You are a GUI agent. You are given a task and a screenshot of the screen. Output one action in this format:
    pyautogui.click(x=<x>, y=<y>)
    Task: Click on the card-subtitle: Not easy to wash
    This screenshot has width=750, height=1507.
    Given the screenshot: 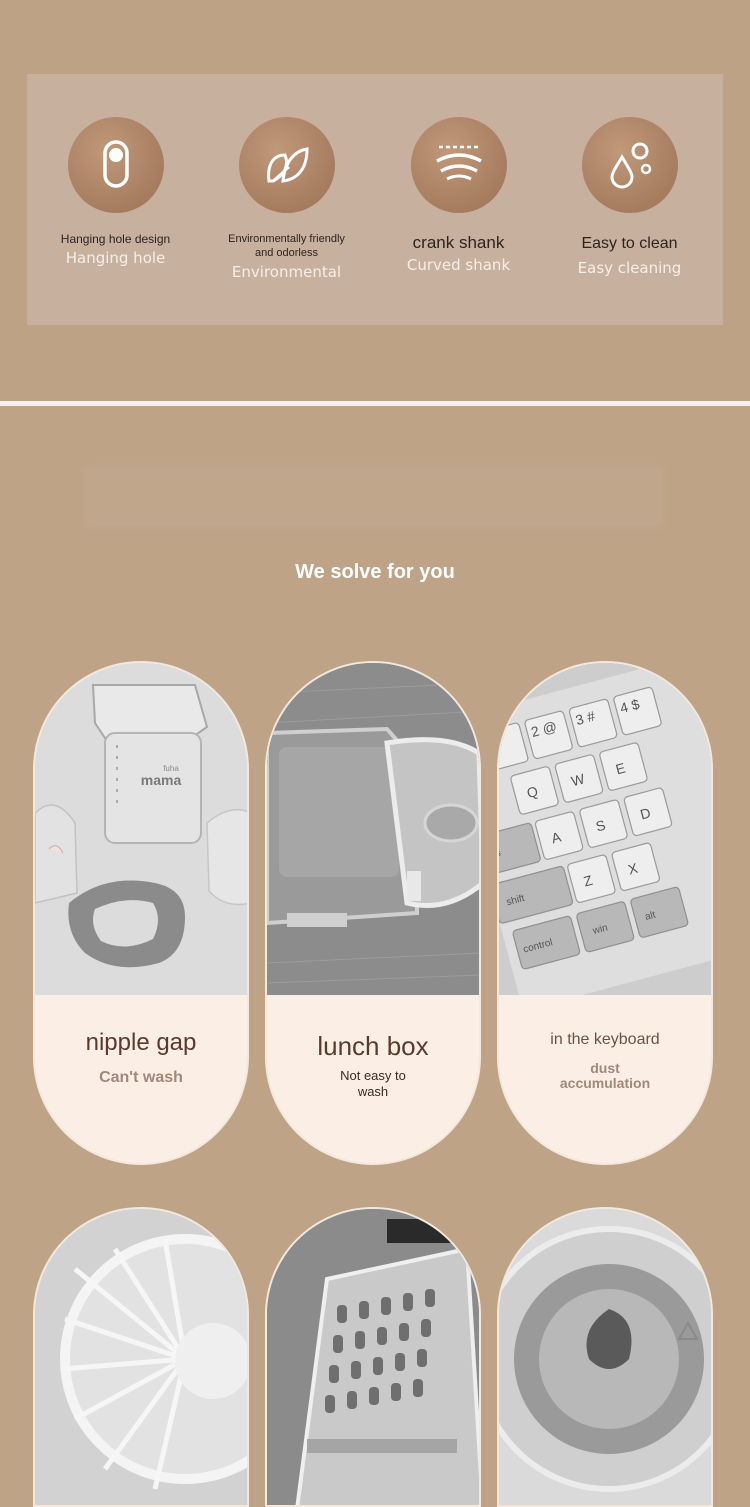 What is the action you would take?
    pyautogui.click(x=373, y=1083)
    